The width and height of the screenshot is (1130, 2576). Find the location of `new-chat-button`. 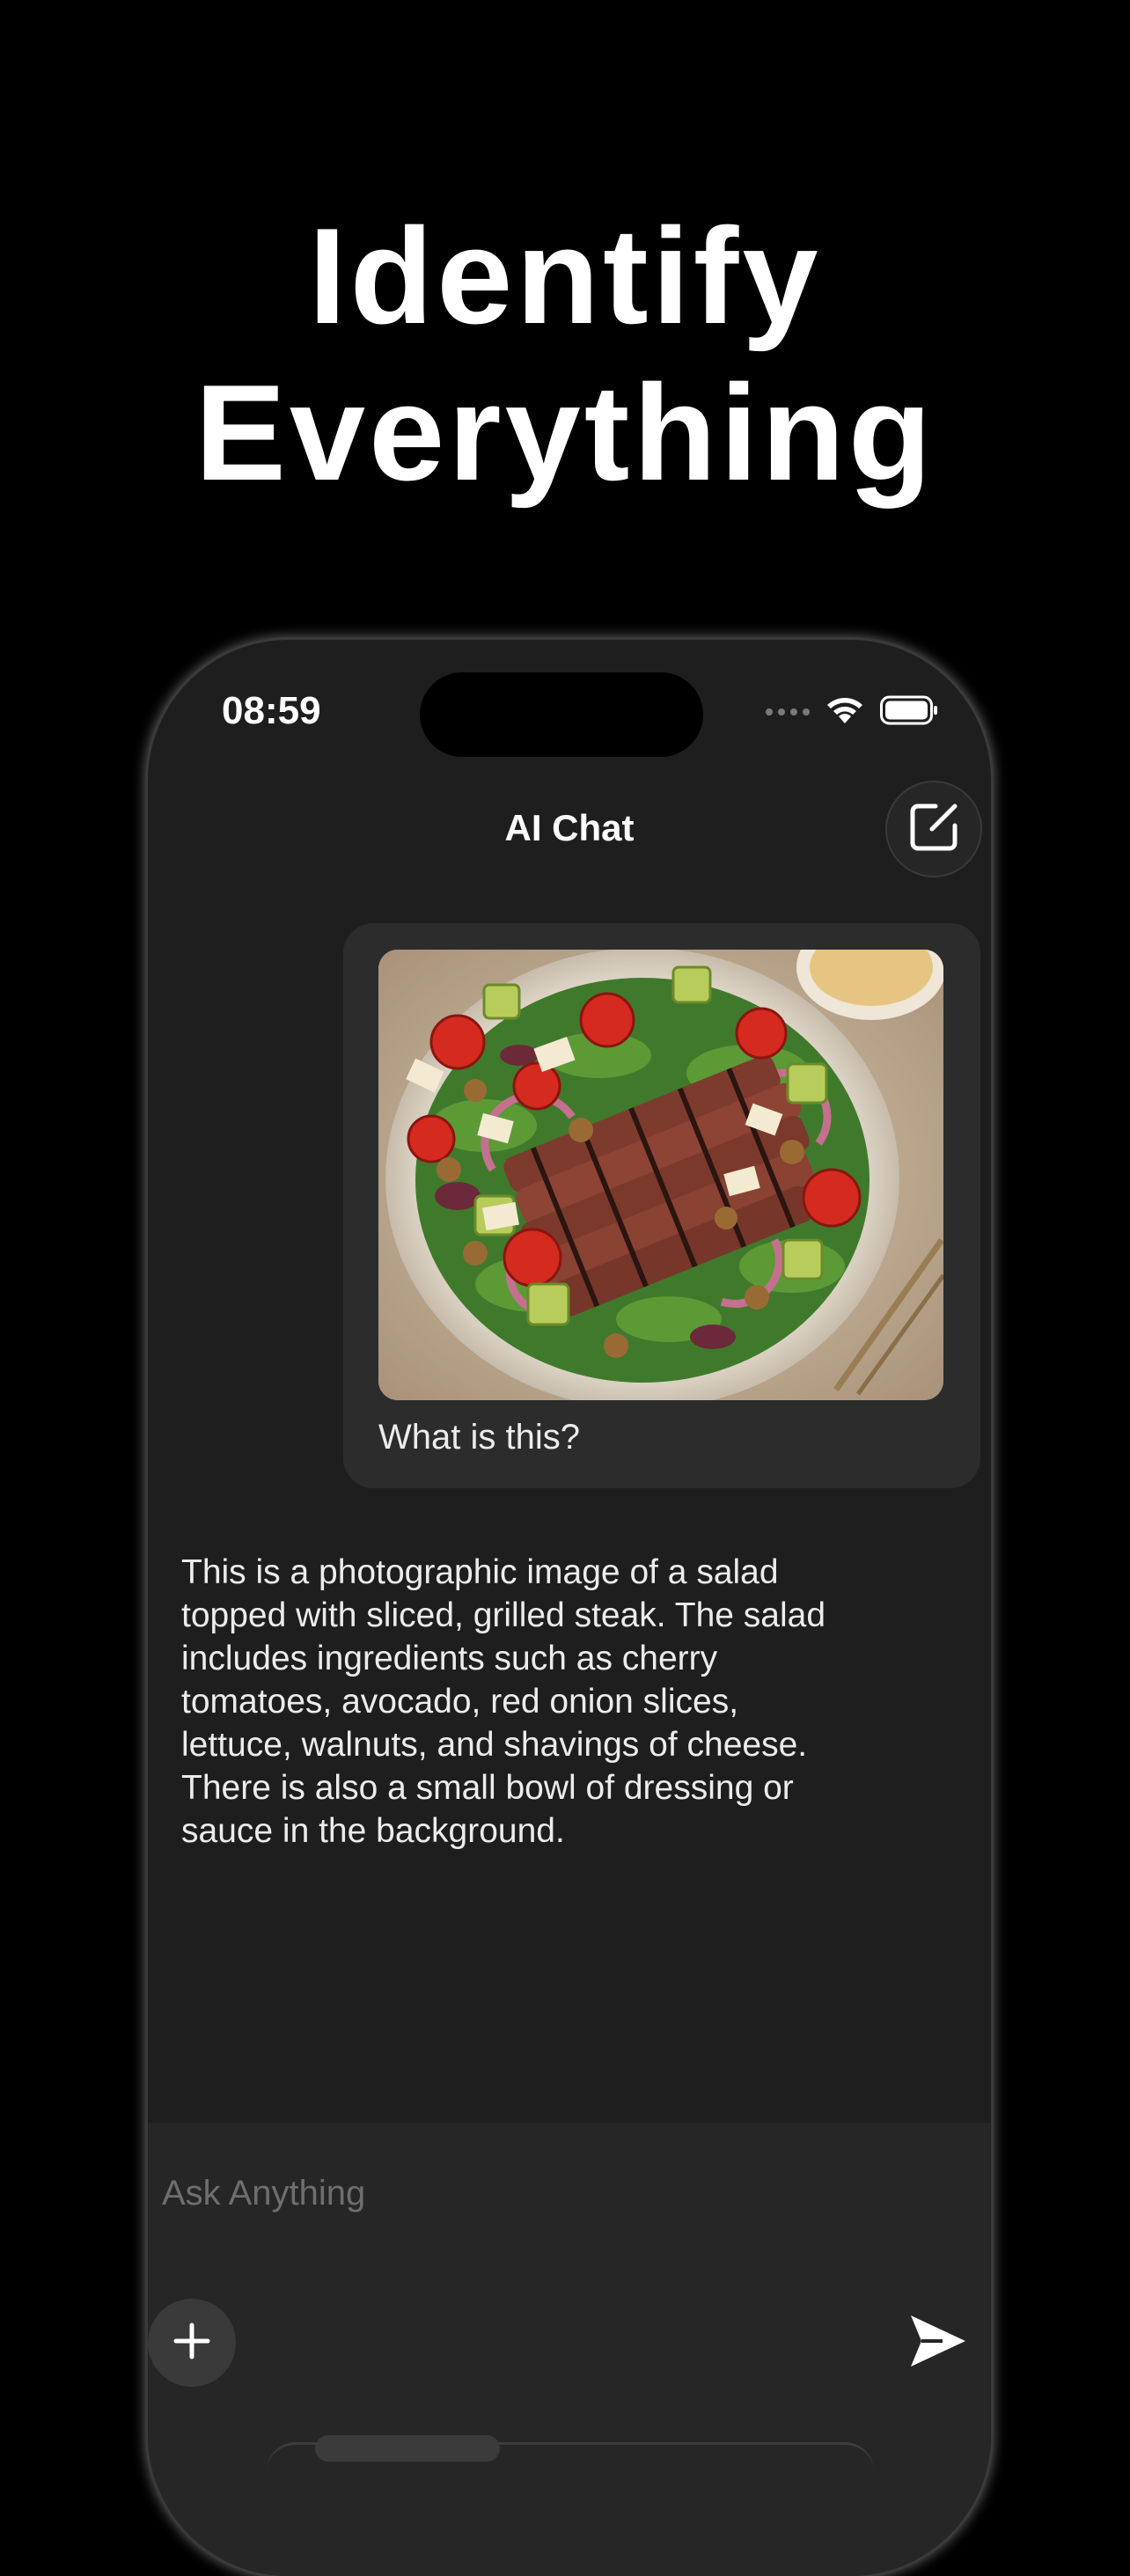

new-chat-button is located at coordinates (933, 829).